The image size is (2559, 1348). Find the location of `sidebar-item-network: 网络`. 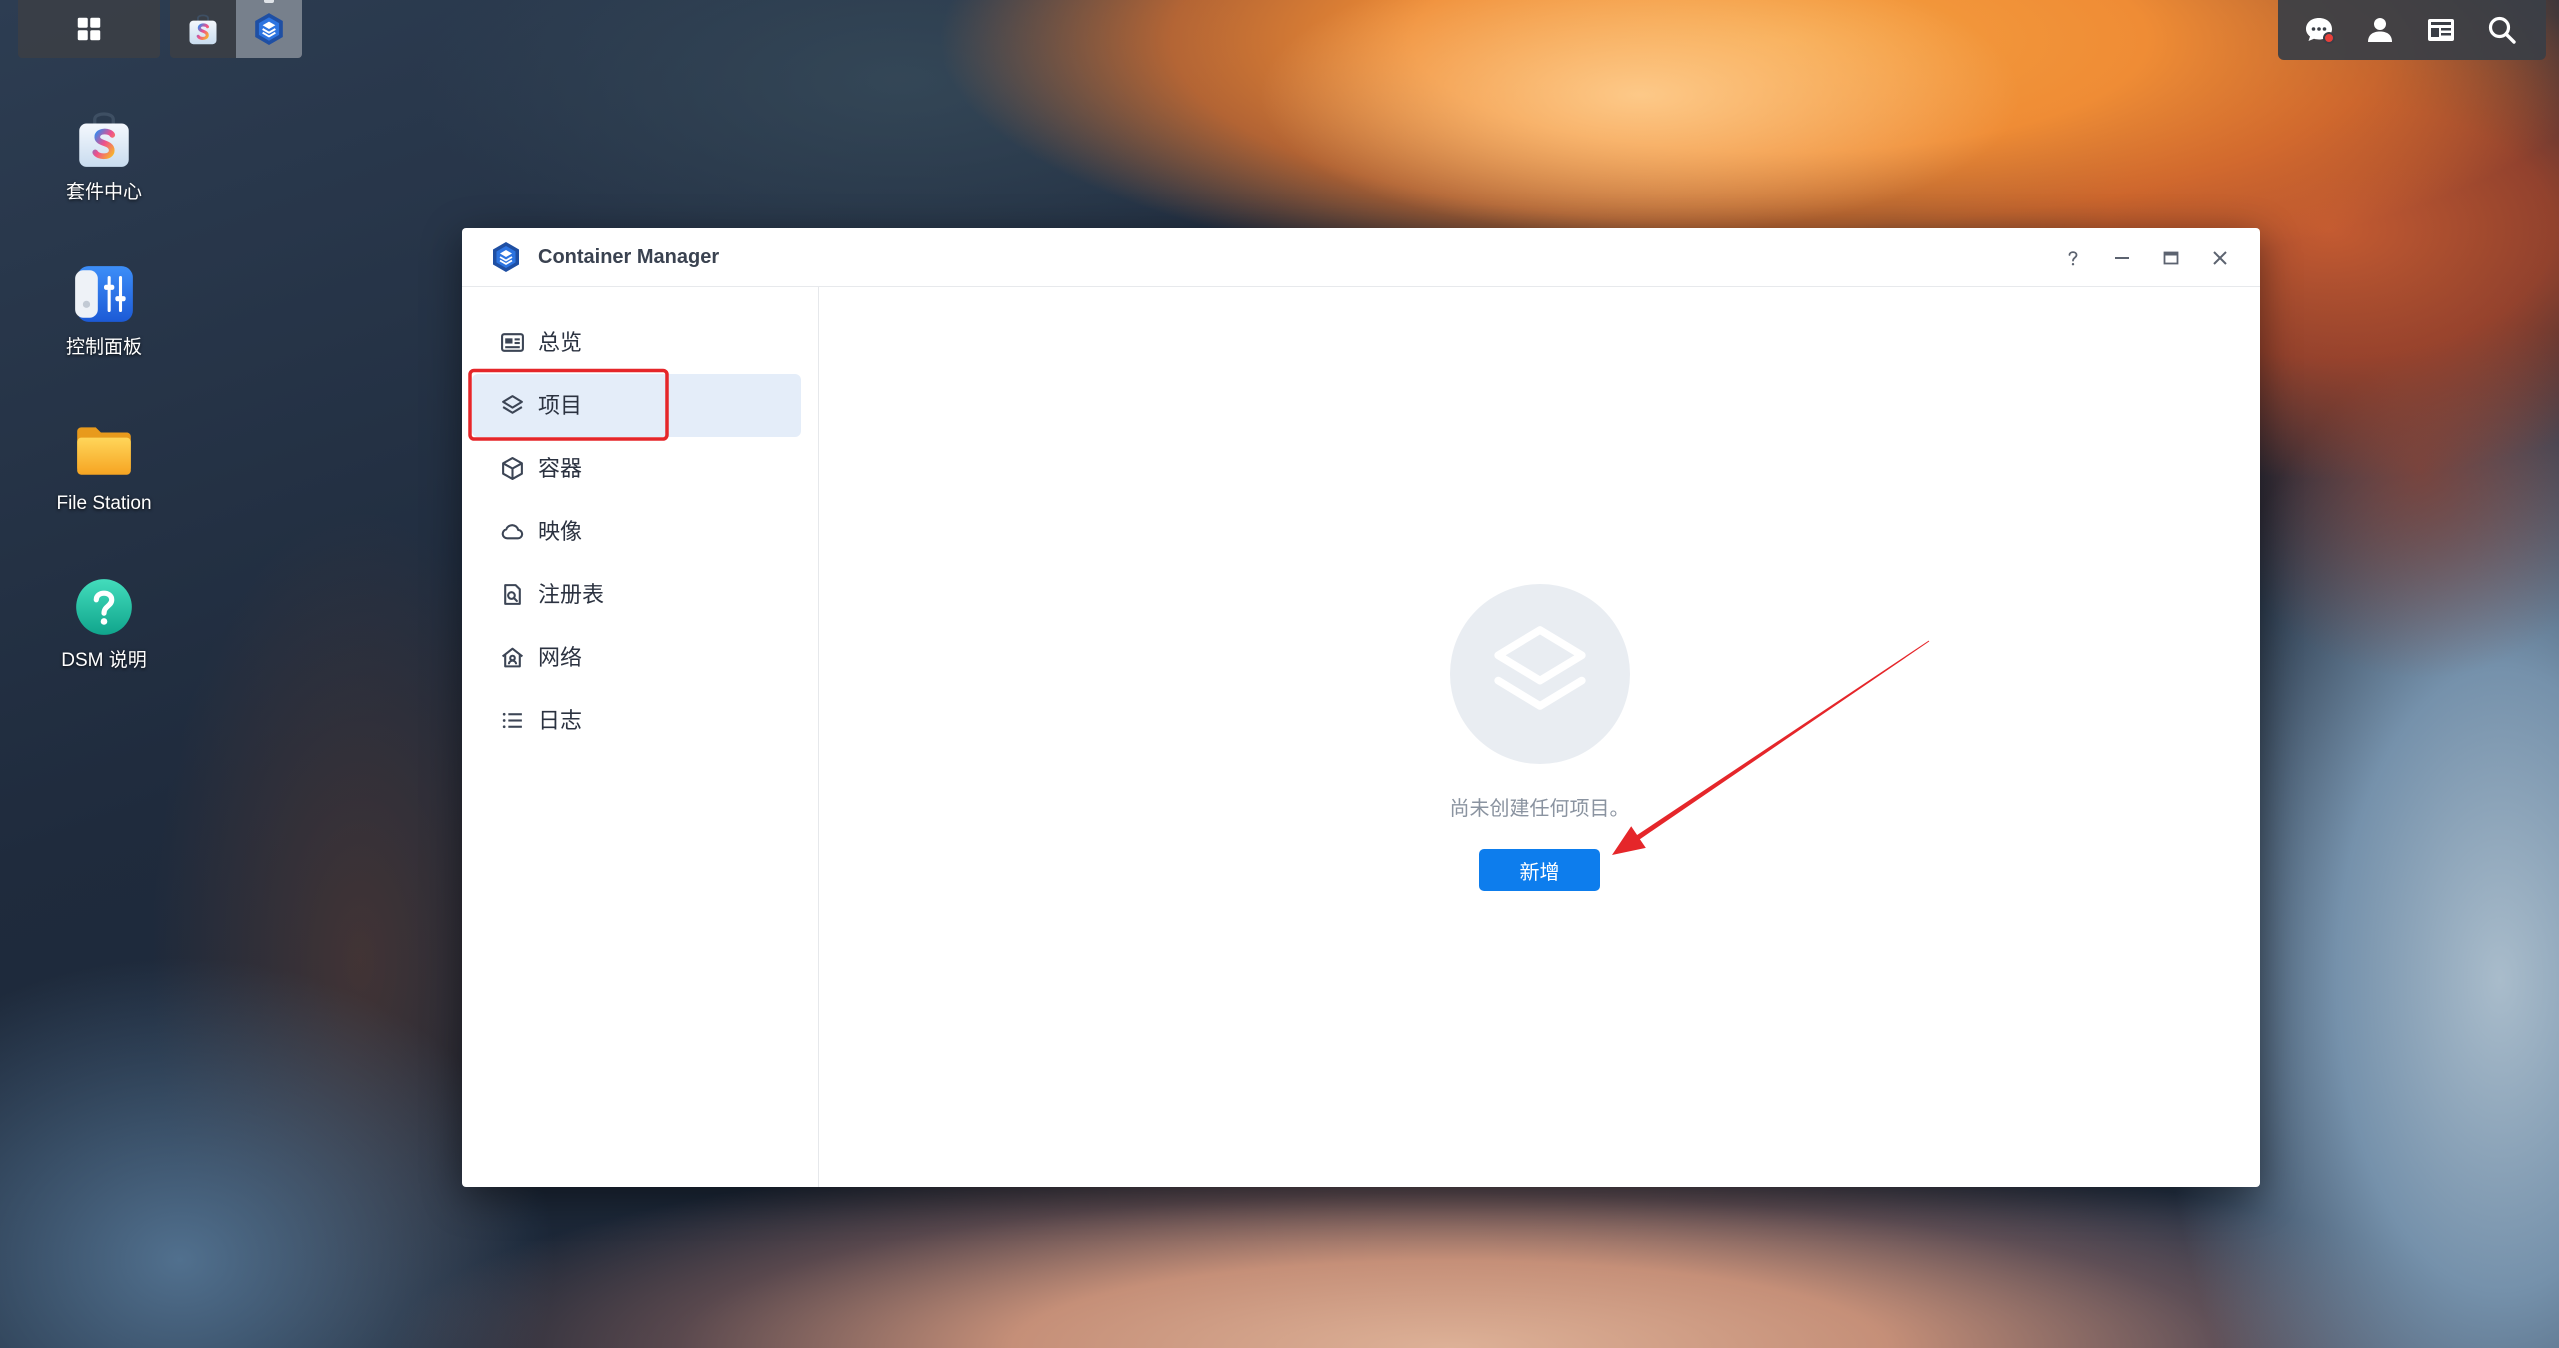

sidebar-item-network: 网络 is located at coordinates (636, 657).